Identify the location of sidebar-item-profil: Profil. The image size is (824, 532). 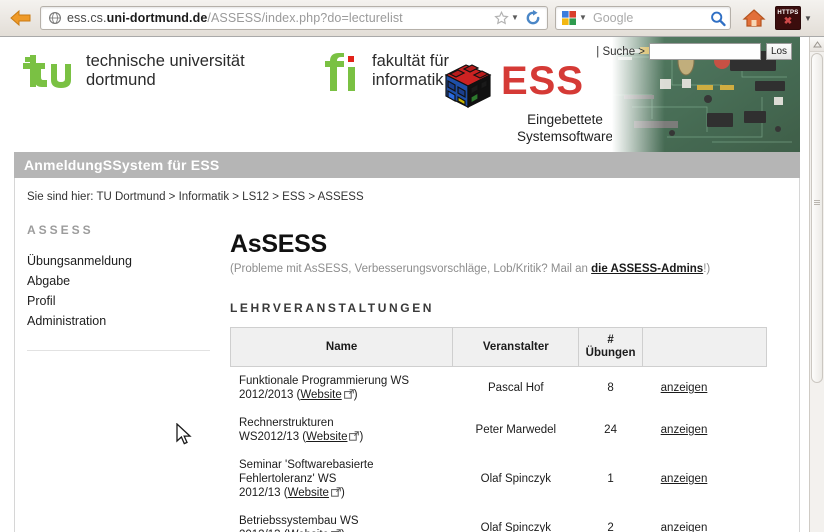
(122, 301).